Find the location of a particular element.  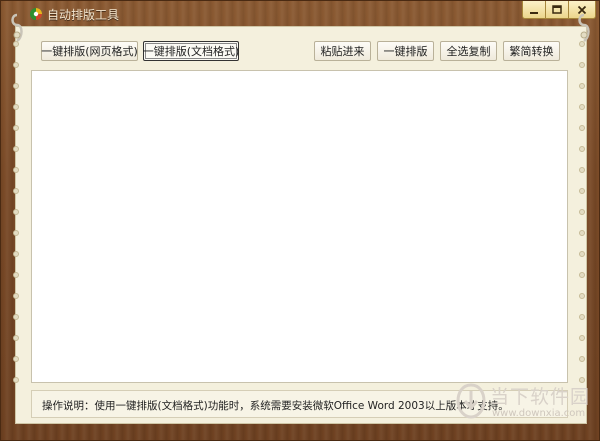

maximize-button is located at coordinates (557, 10).